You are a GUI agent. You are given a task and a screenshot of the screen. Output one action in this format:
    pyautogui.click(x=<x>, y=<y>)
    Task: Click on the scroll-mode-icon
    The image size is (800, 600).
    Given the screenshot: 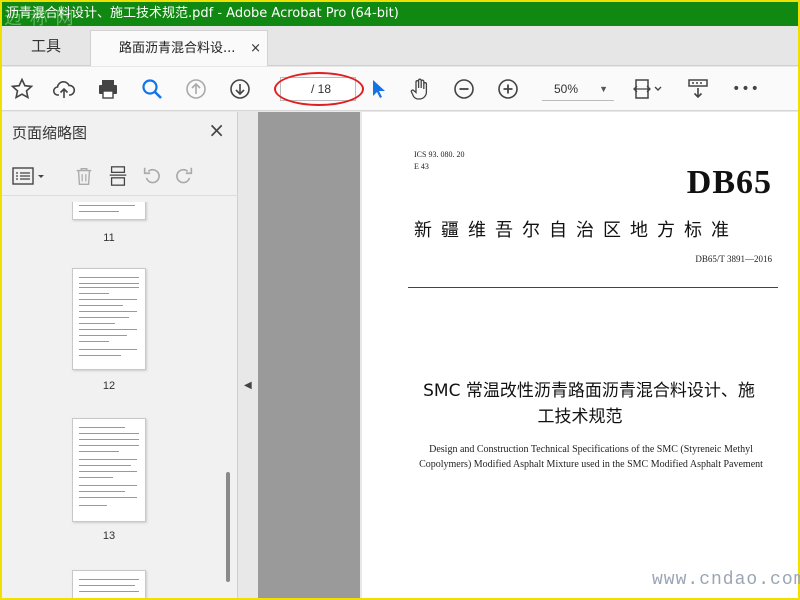 What is the action you would take?
    pyautogui.click(x=698, y=89)
    